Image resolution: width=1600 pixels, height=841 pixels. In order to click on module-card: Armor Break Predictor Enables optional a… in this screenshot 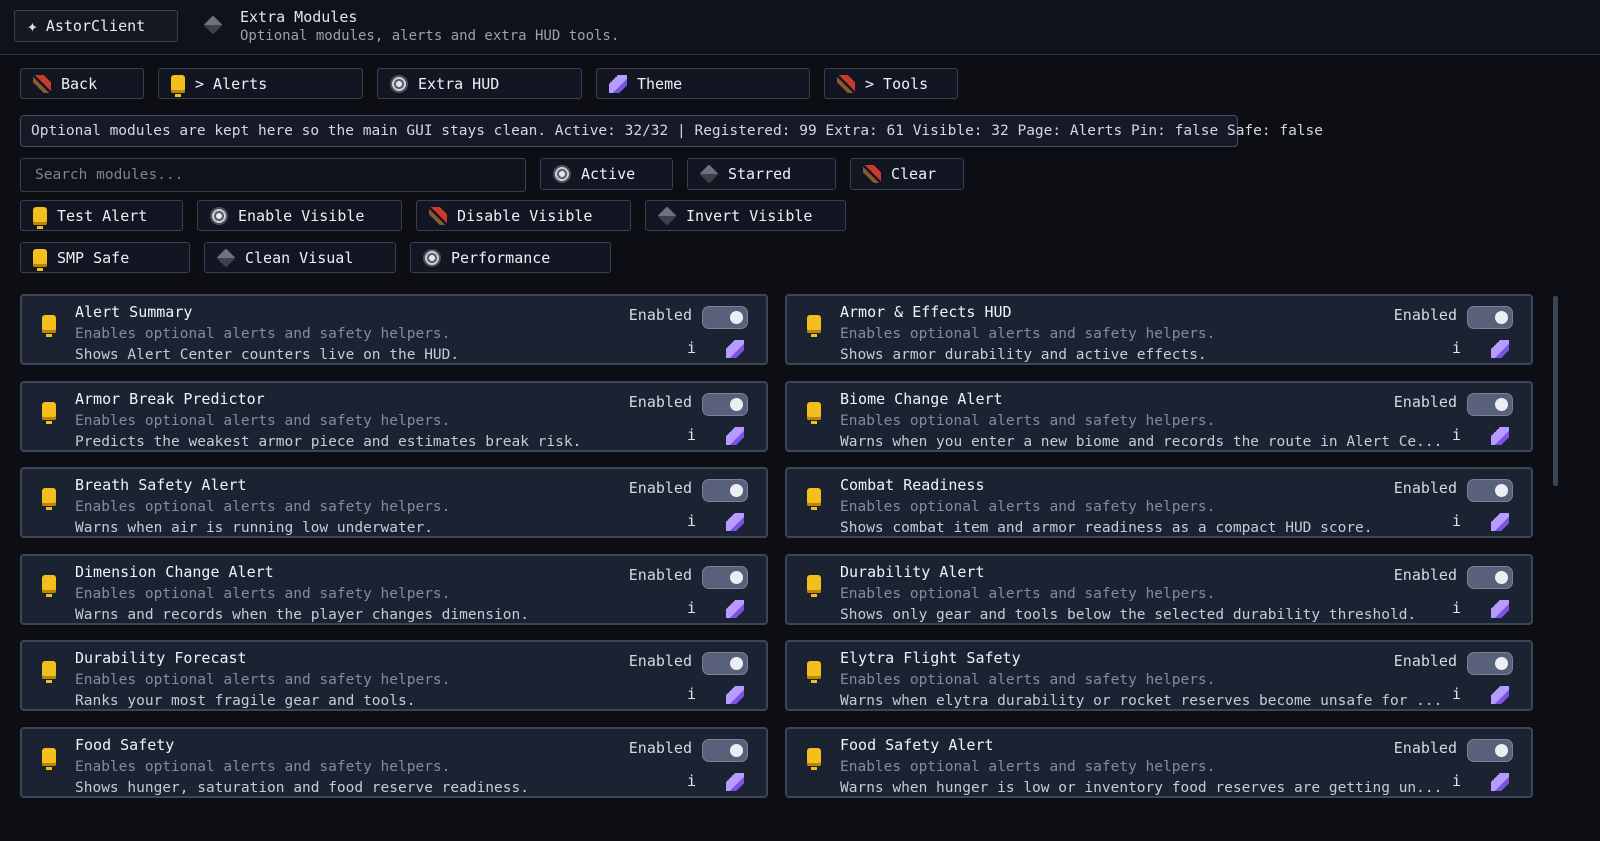, I will do `click(394, 416)`.